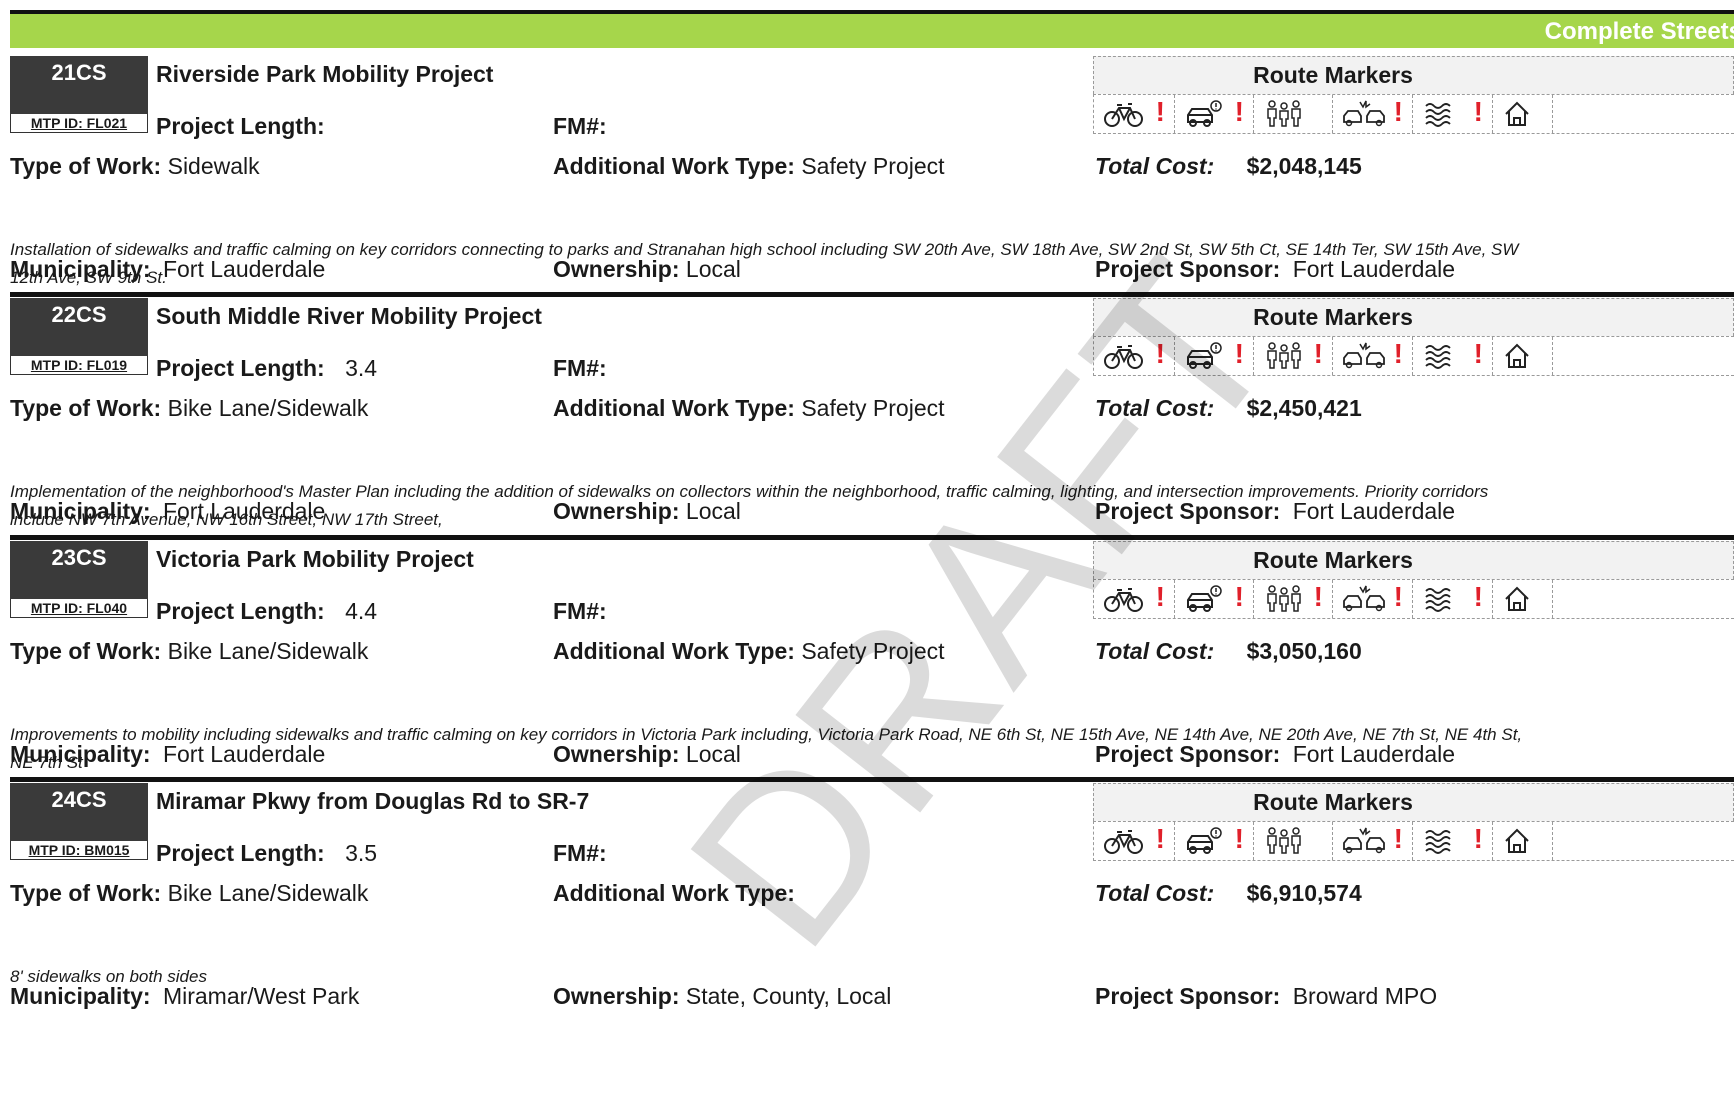  I want to click on project-separator, so click(872, 294).